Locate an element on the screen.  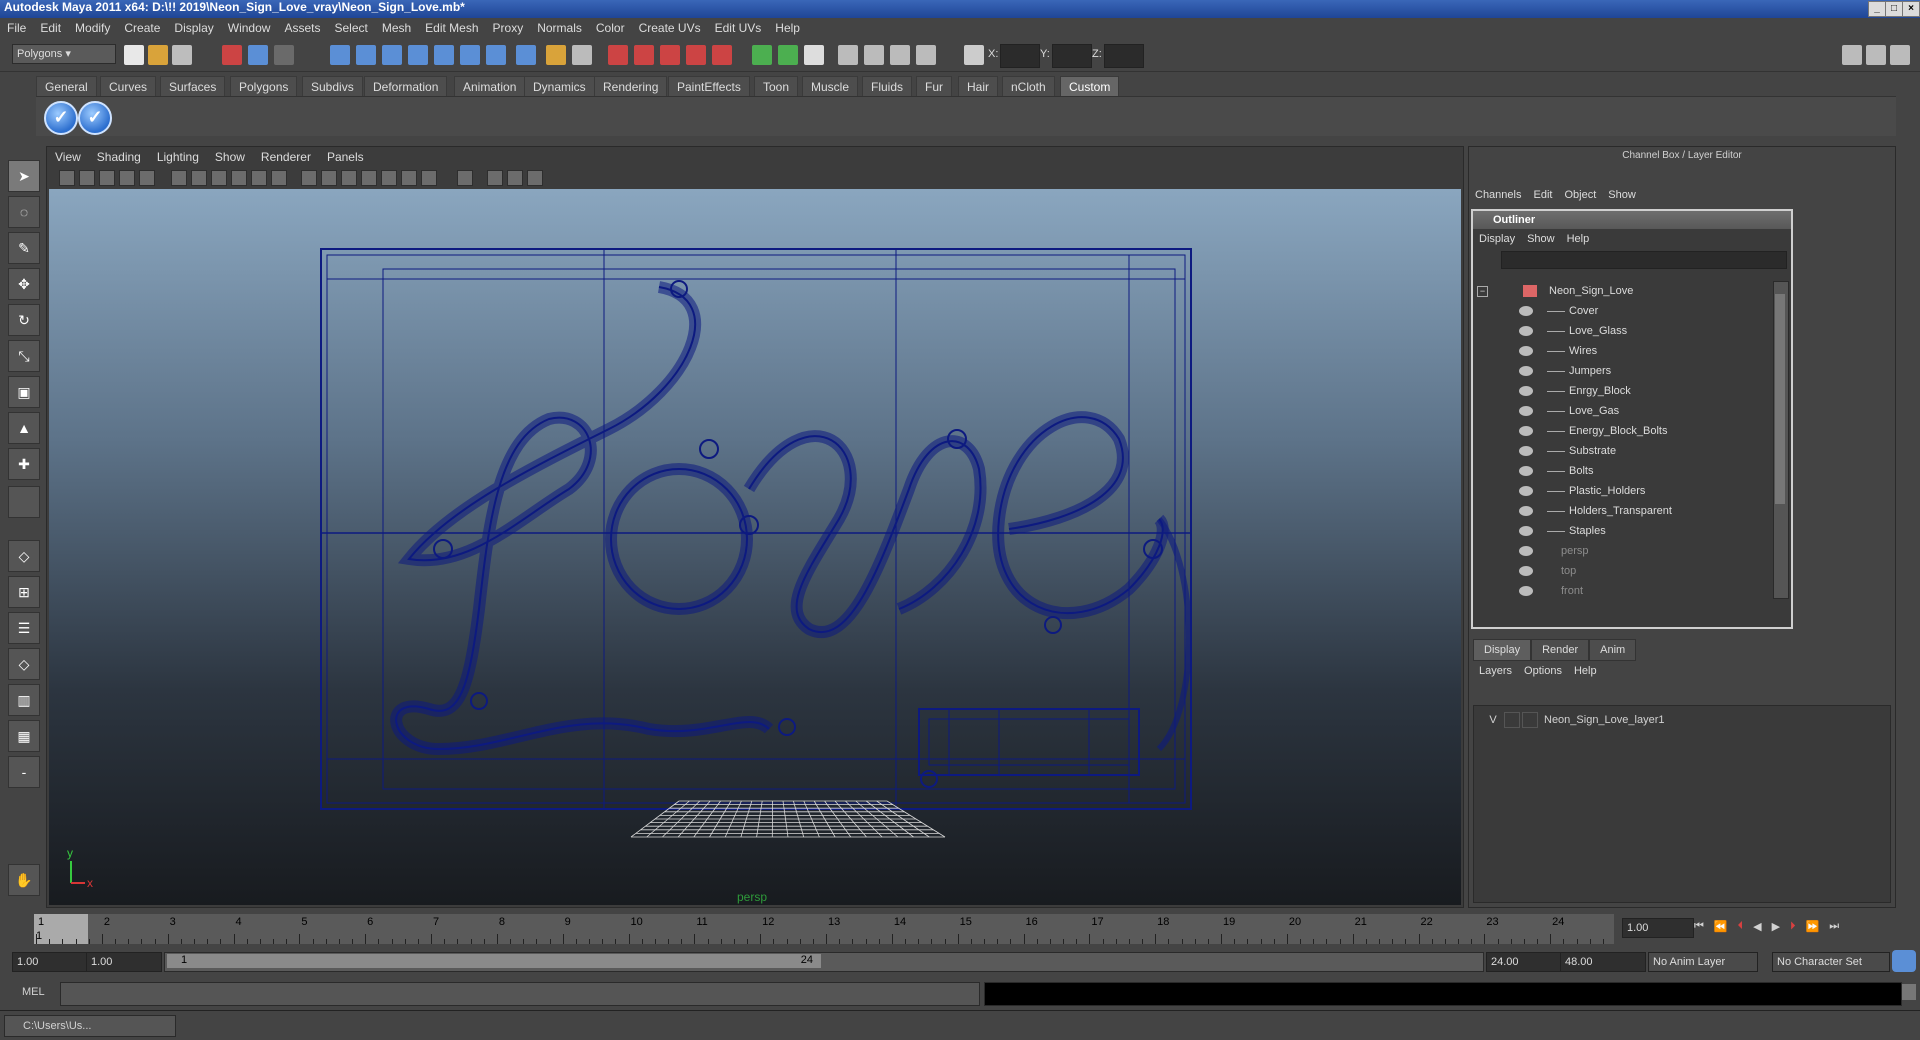
camera-lock-icon is located at coordinates (87, 178).